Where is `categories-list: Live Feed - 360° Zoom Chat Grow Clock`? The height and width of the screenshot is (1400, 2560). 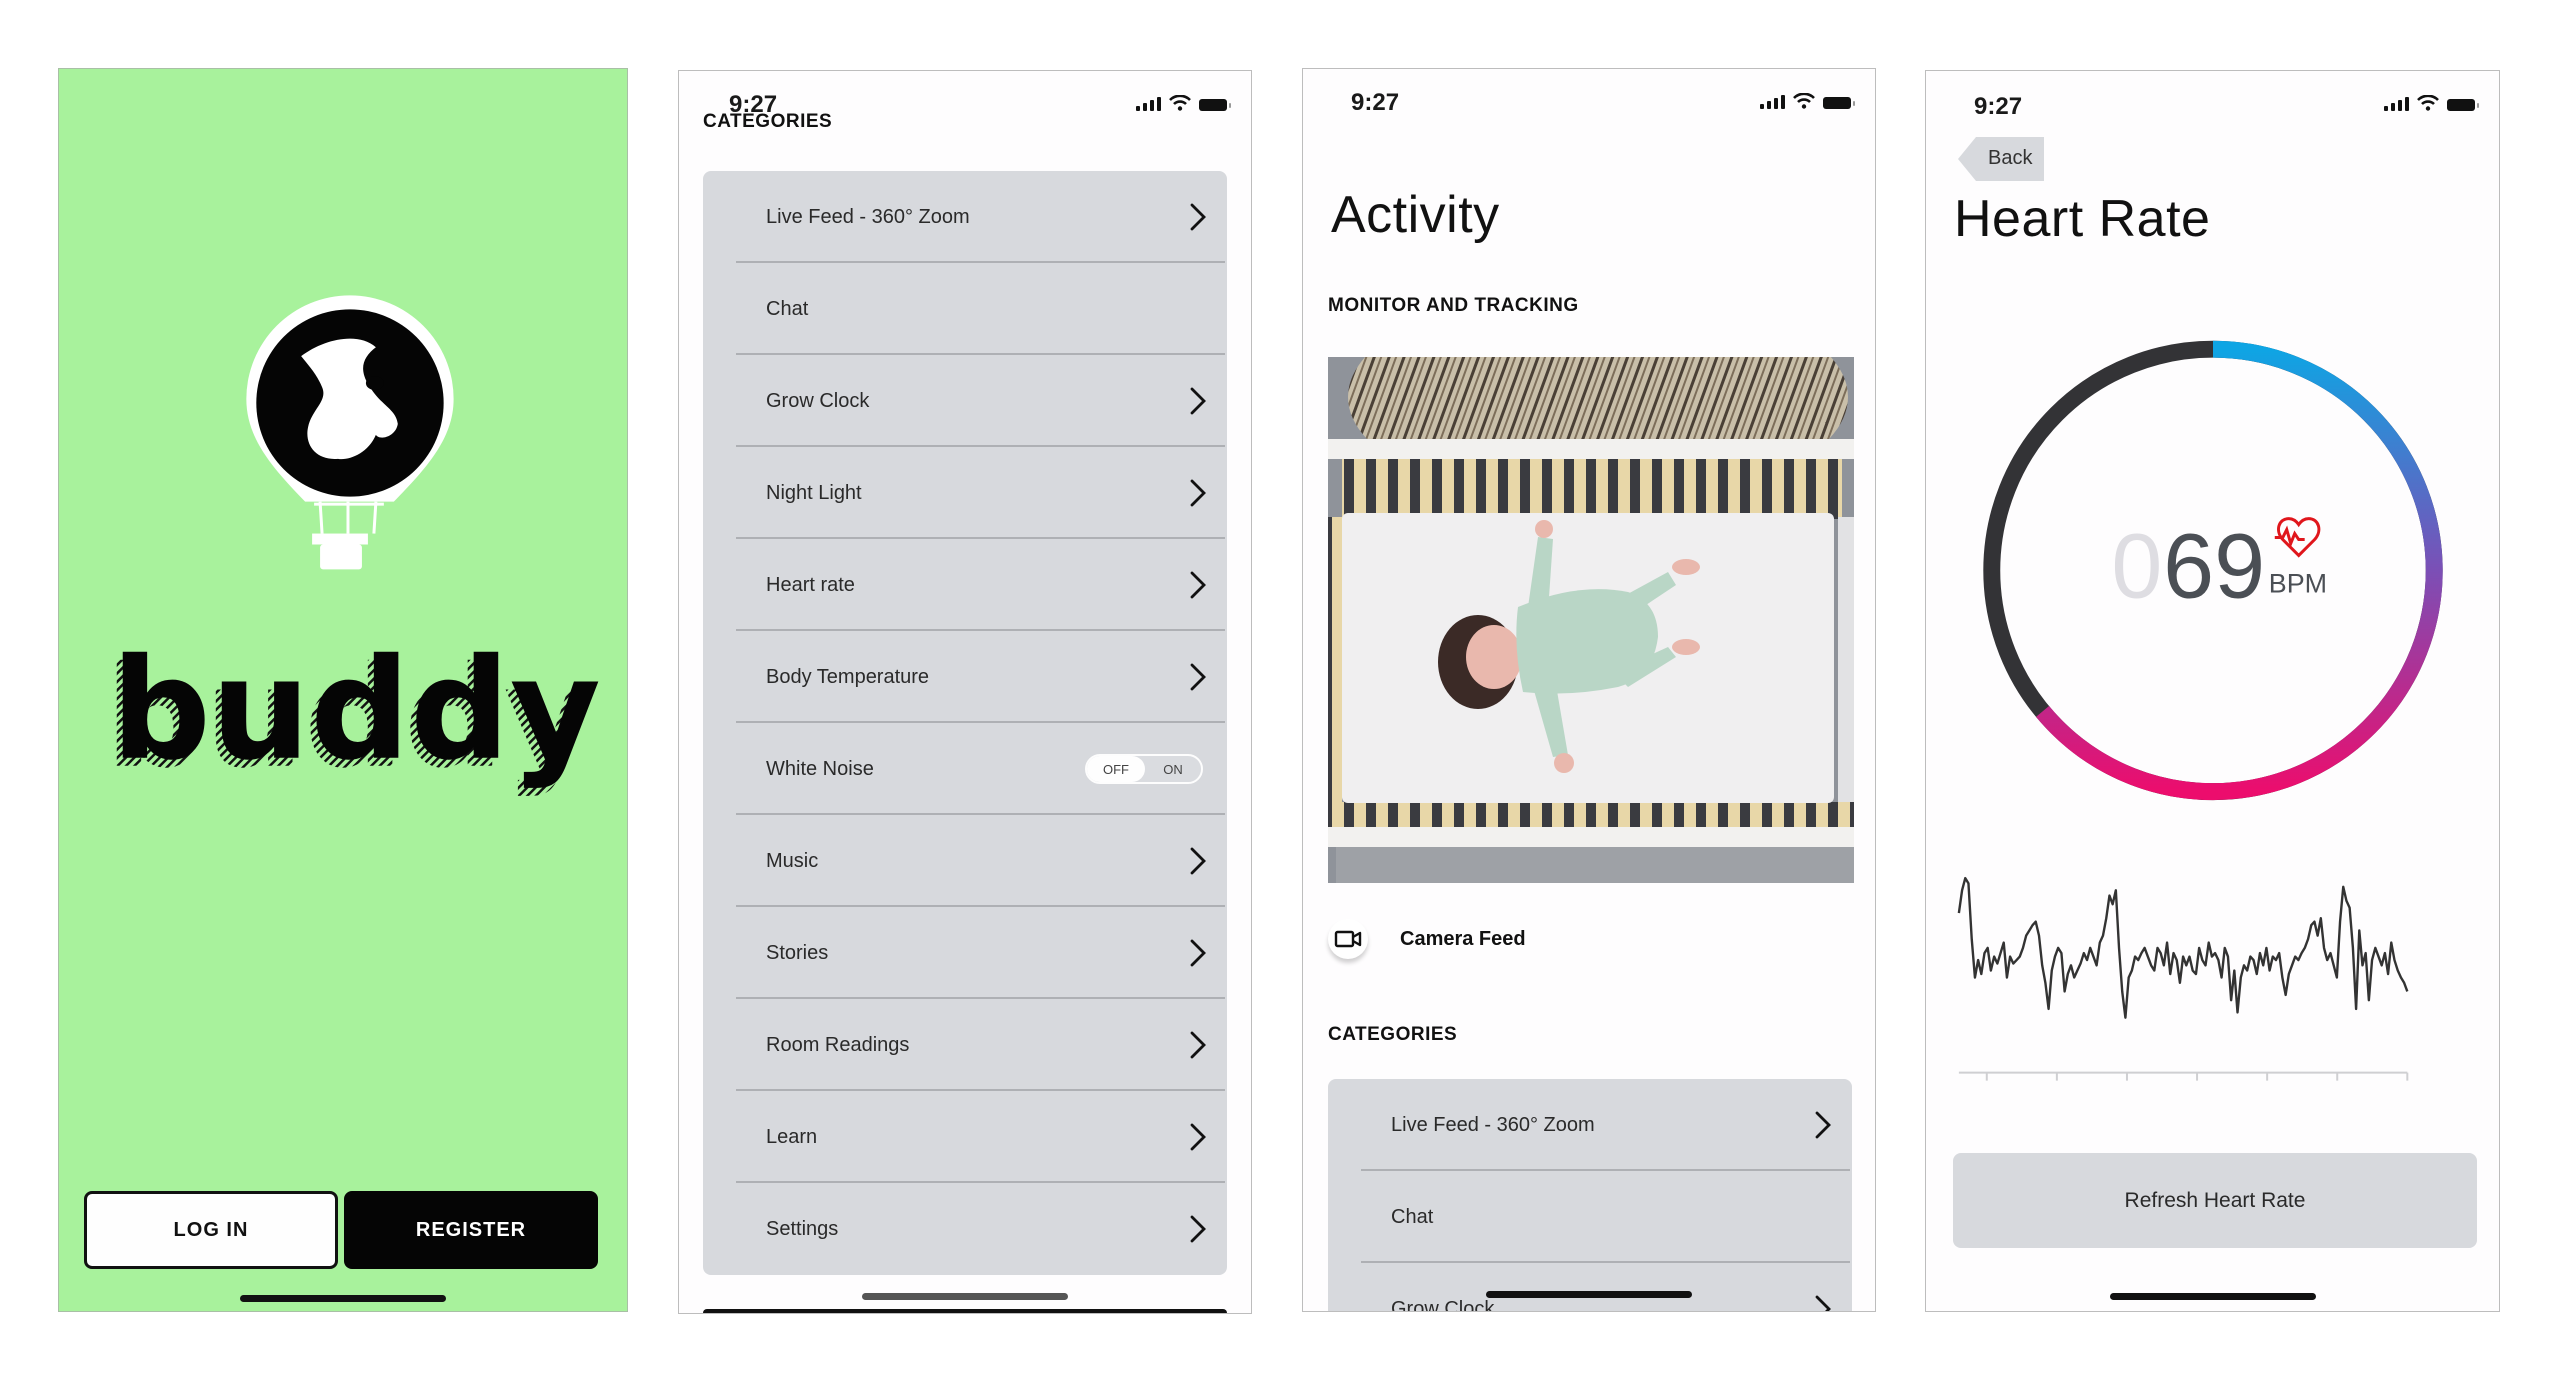 categories-list: Live Feed - 360° Zoom Chat Grow Clock is located at coordinates (1590, 1195).